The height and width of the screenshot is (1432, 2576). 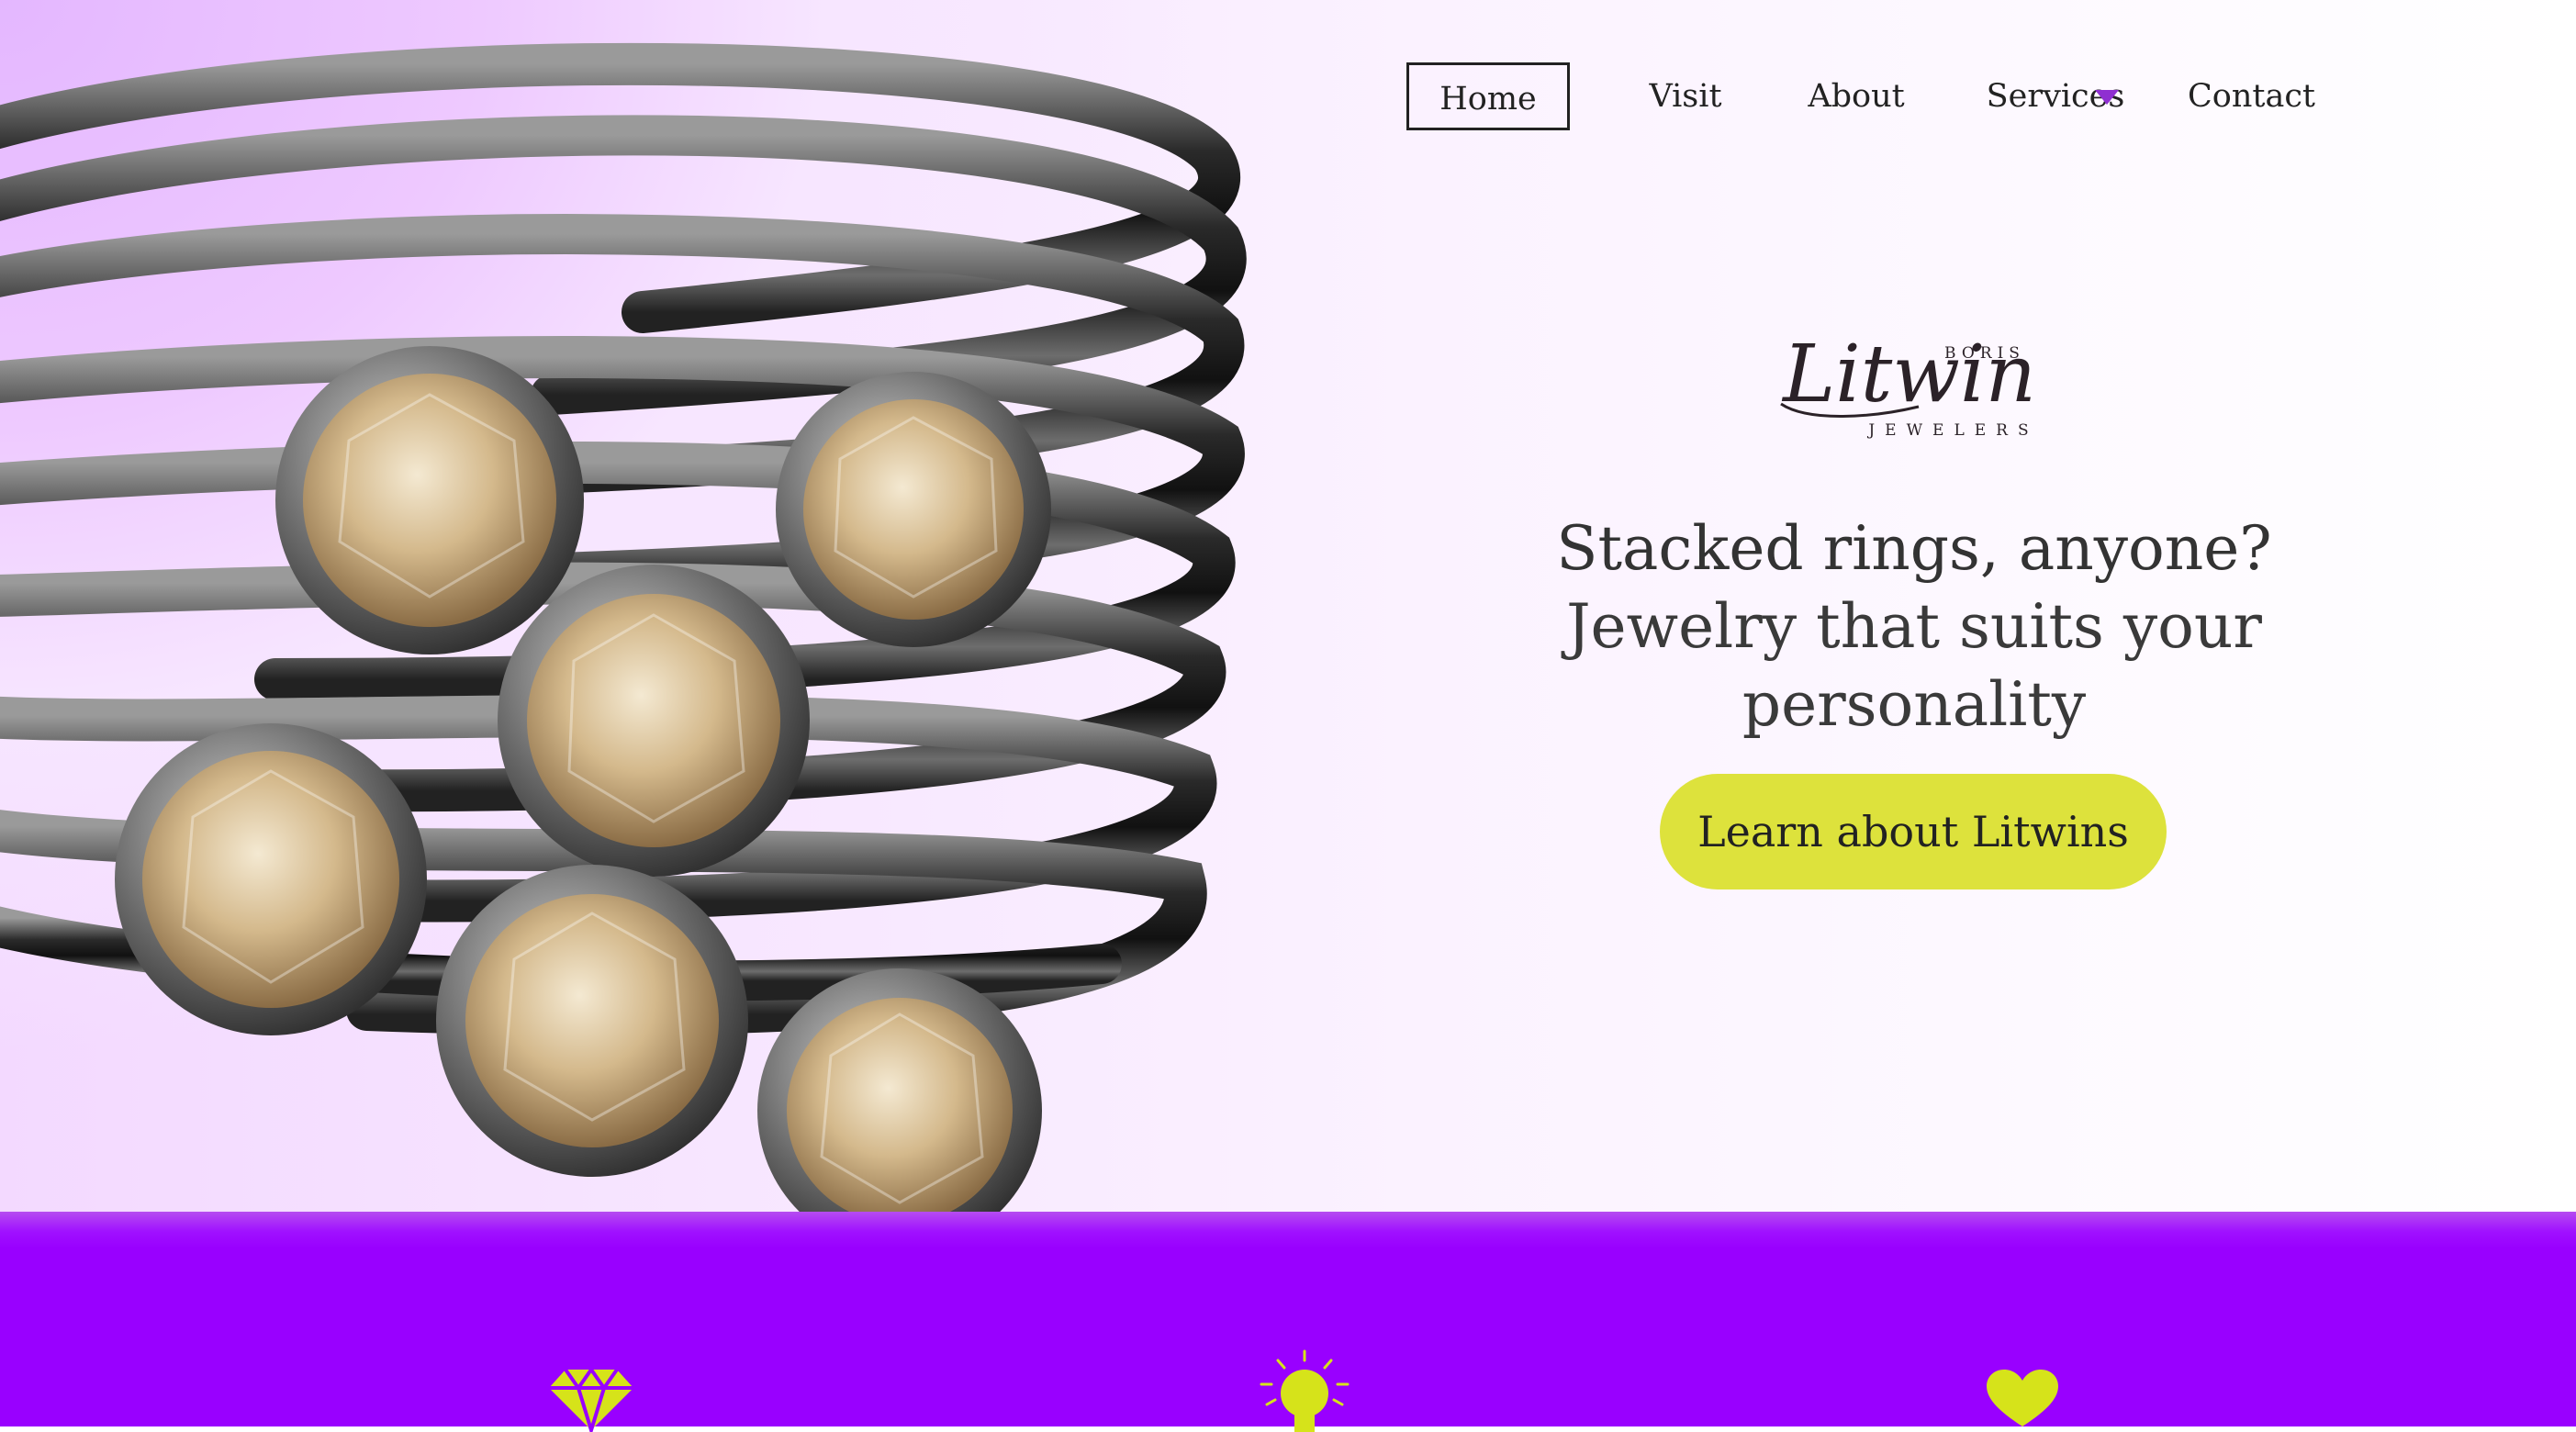 What do you see at coordinates (2107, 97) in the screenshot?
I see `chevron-down-icon` at bounding box center [2107, 97].